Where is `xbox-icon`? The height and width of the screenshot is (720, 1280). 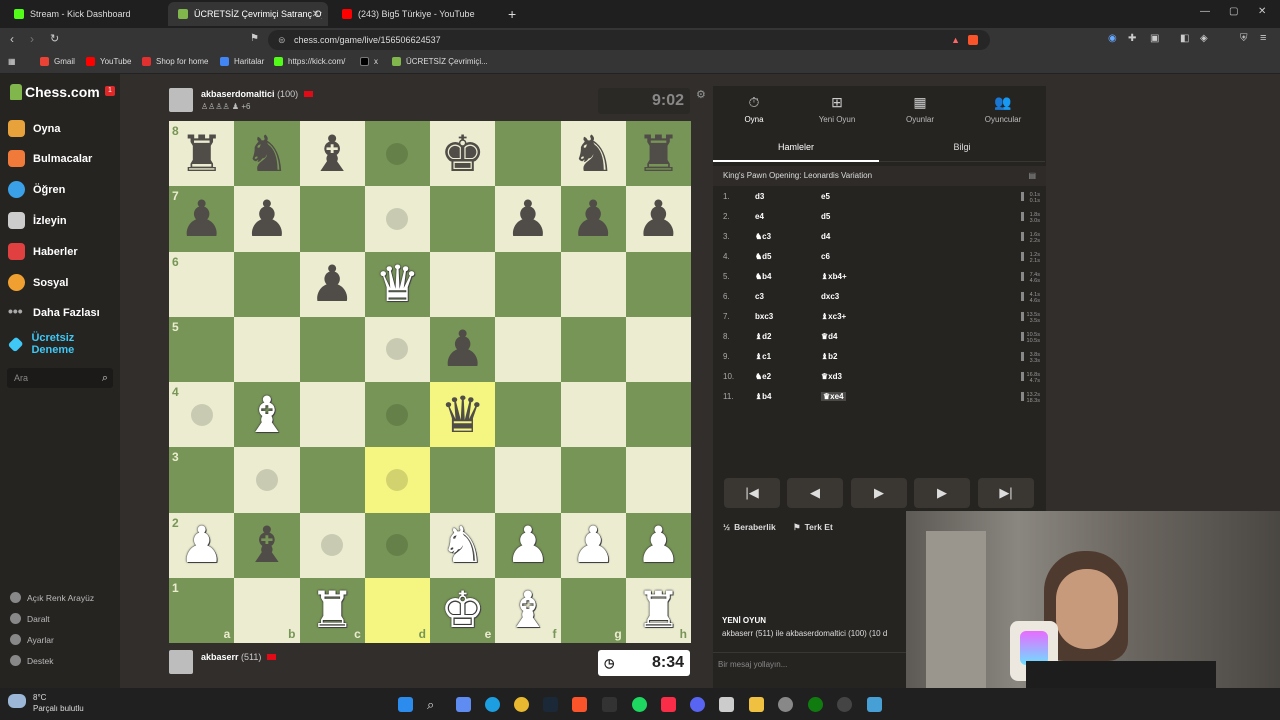 xbox-icon is located at coordinates (815, 704).